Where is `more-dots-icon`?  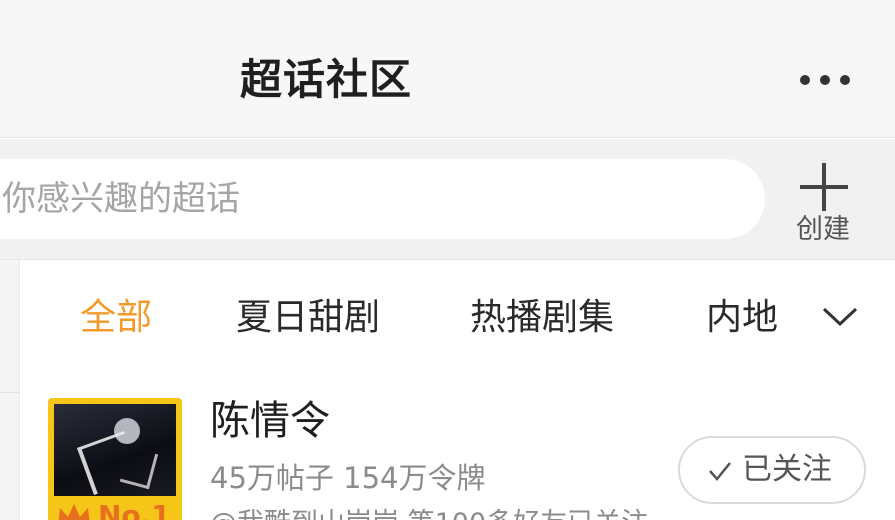 more-dots-icon is located at coordinates (830, 80).